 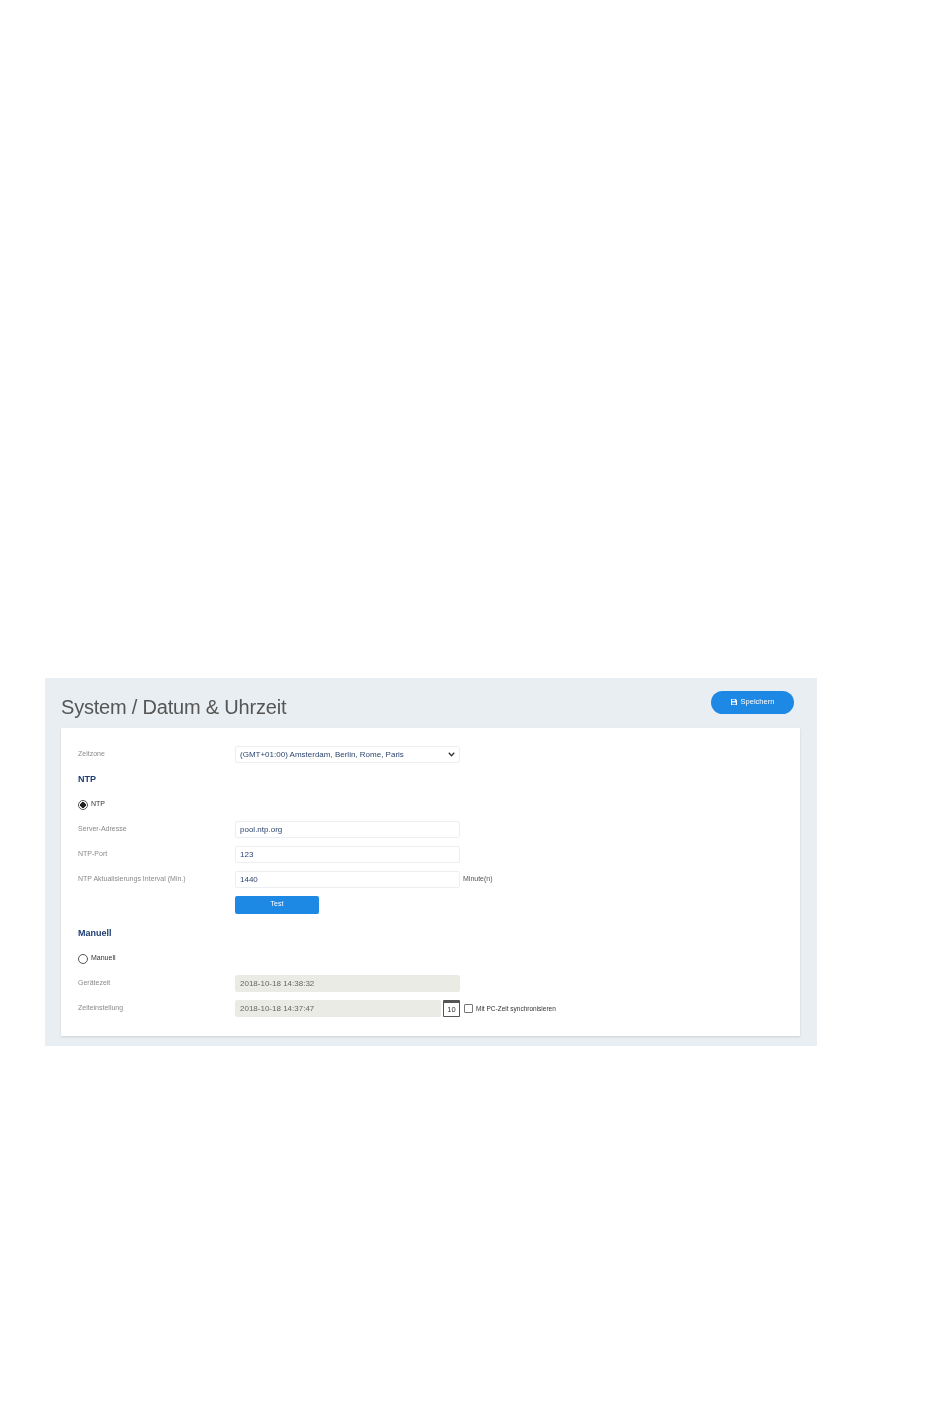 What do you see at coordinates (347, 854) in the screenshot?
I see `text-field: 123` at bounding box center [347, 854].